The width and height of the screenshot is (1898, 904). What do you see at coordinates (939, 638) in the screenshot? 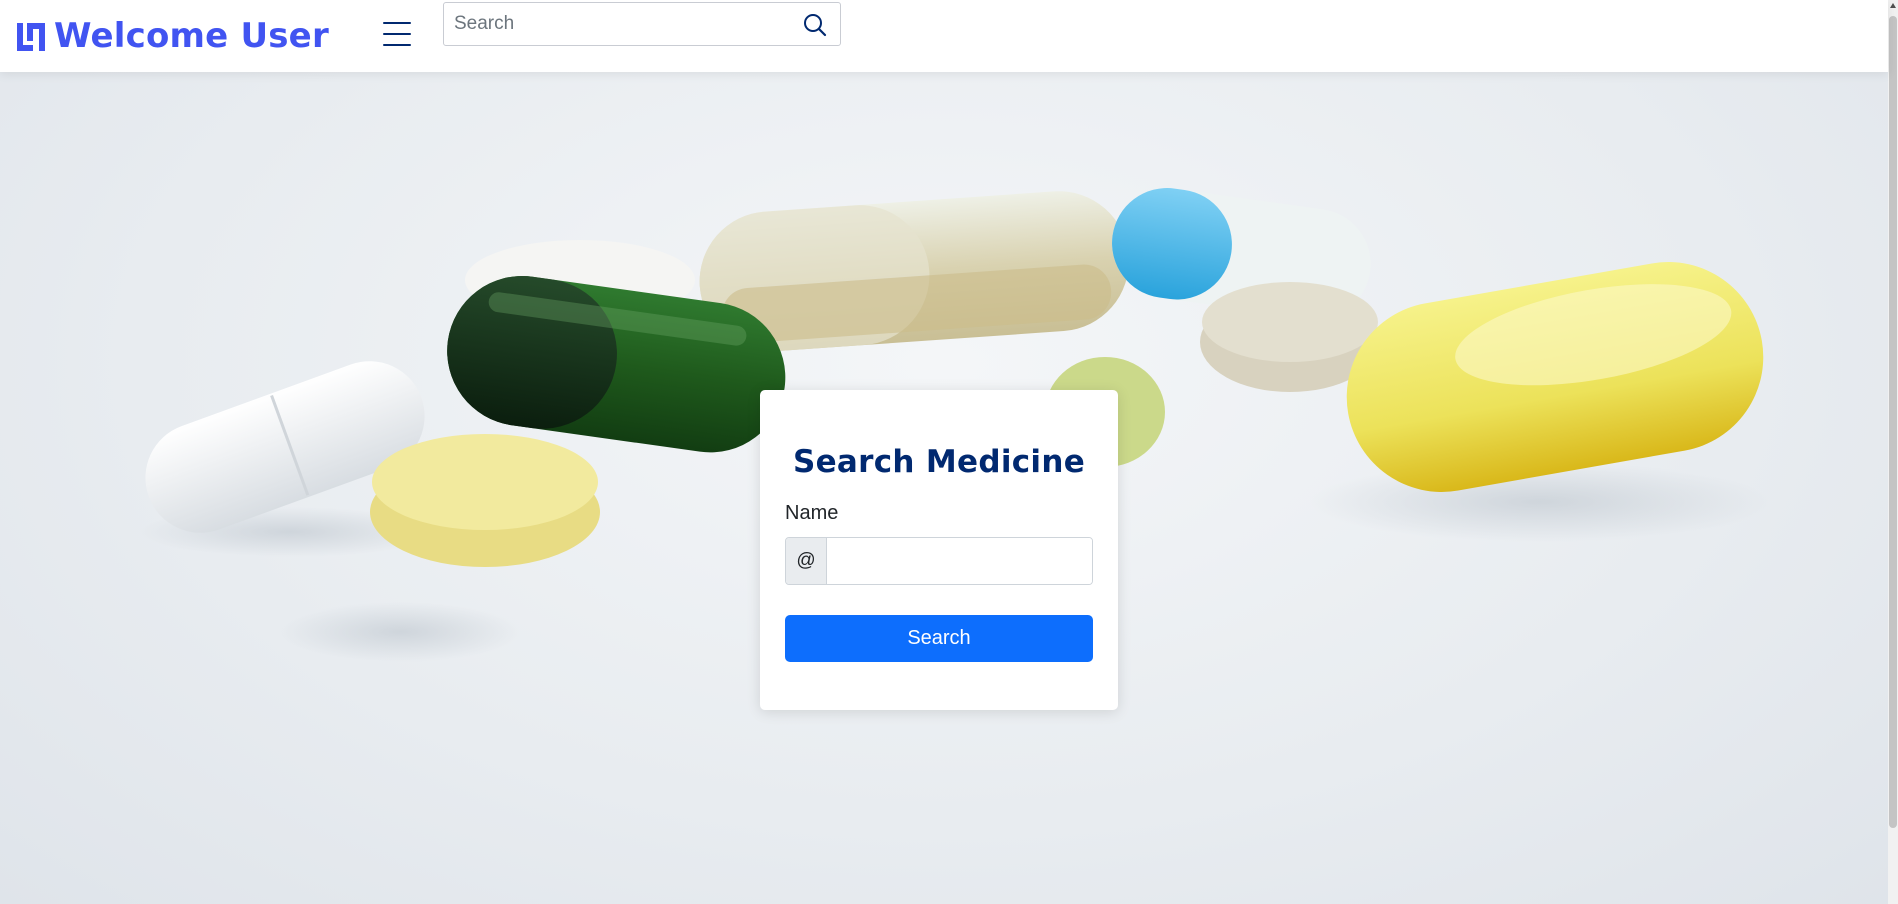
I see `search-submit-button: Search` at bounding box center [939, 638].